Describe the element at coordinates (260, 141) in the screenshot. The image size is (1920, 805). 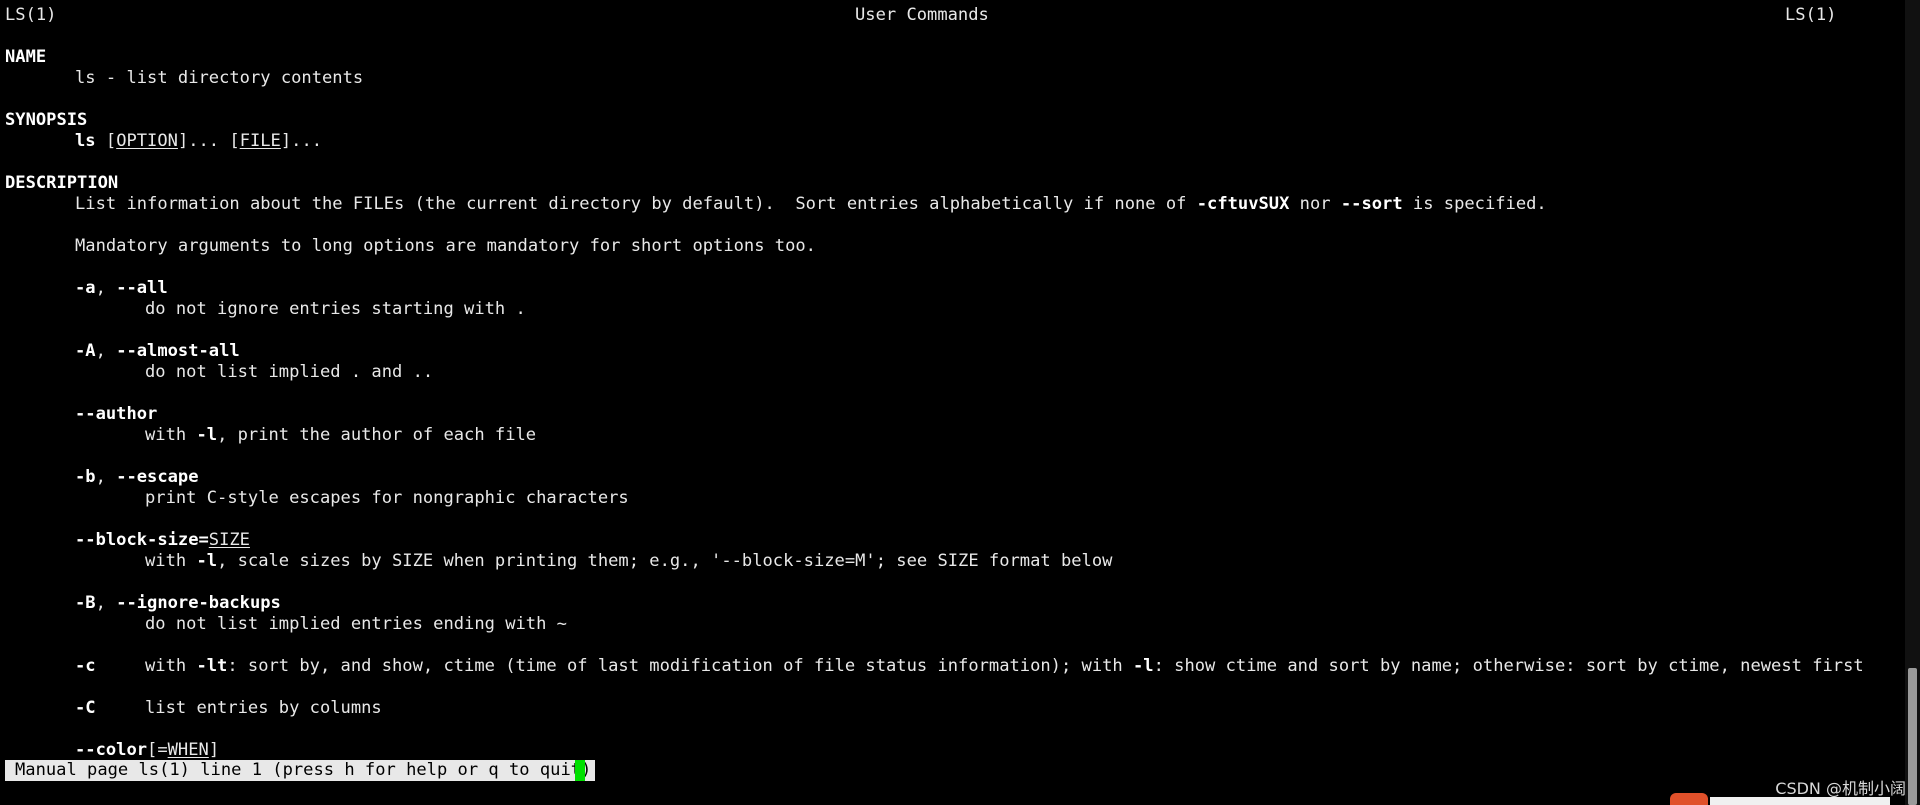
I see `synopsis-file-arg: FILE` at that location.